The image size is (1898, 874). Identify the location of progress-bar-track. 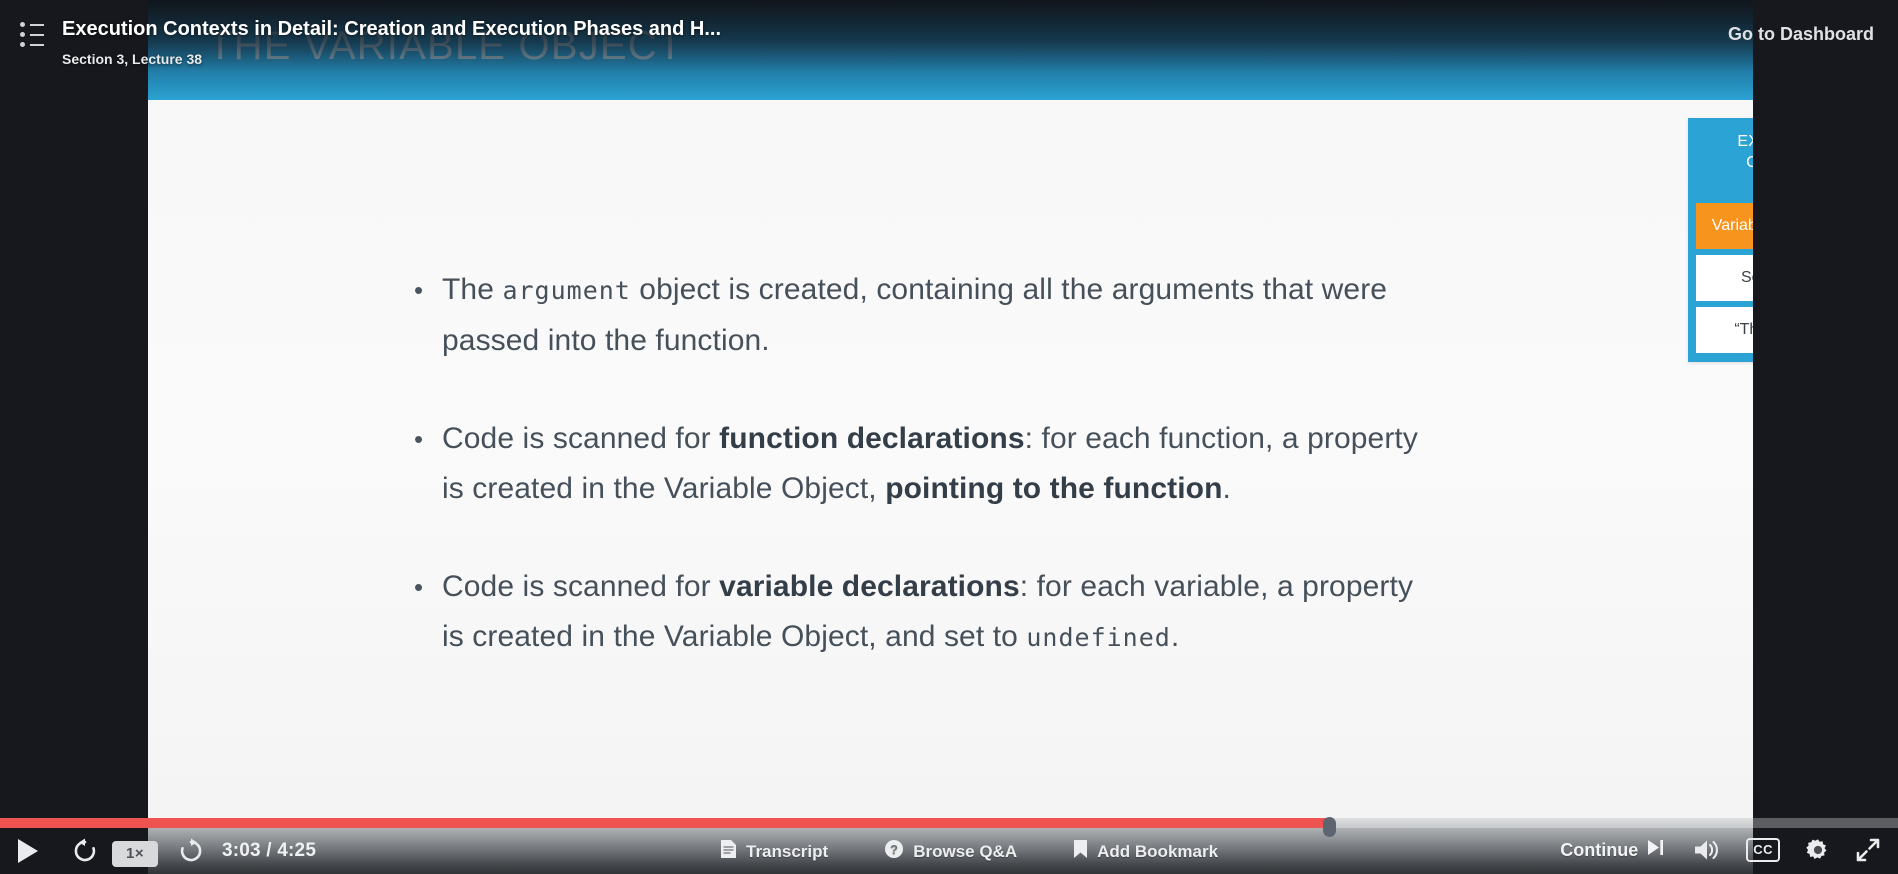
(949, 827).